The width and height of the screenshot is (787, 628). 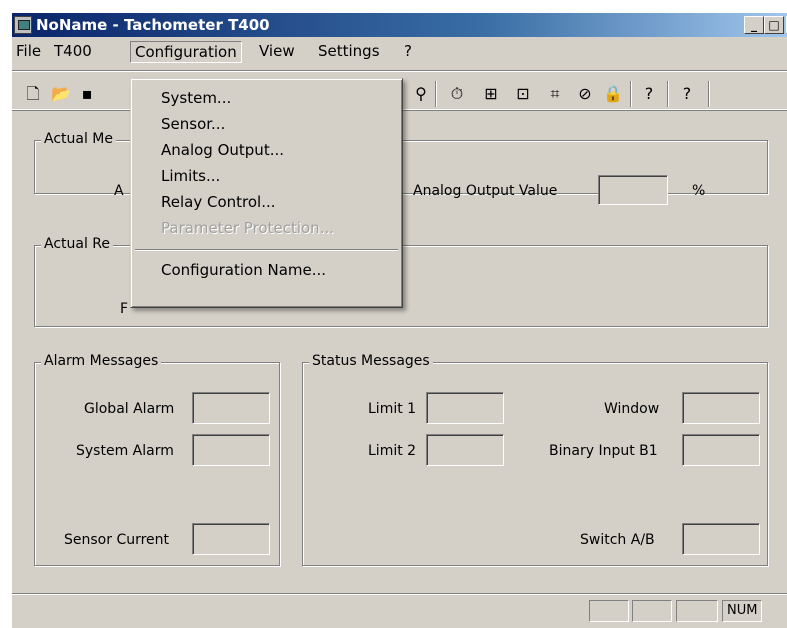 I want to click on help-pc-icon: ?, so click(x=687, y=94).